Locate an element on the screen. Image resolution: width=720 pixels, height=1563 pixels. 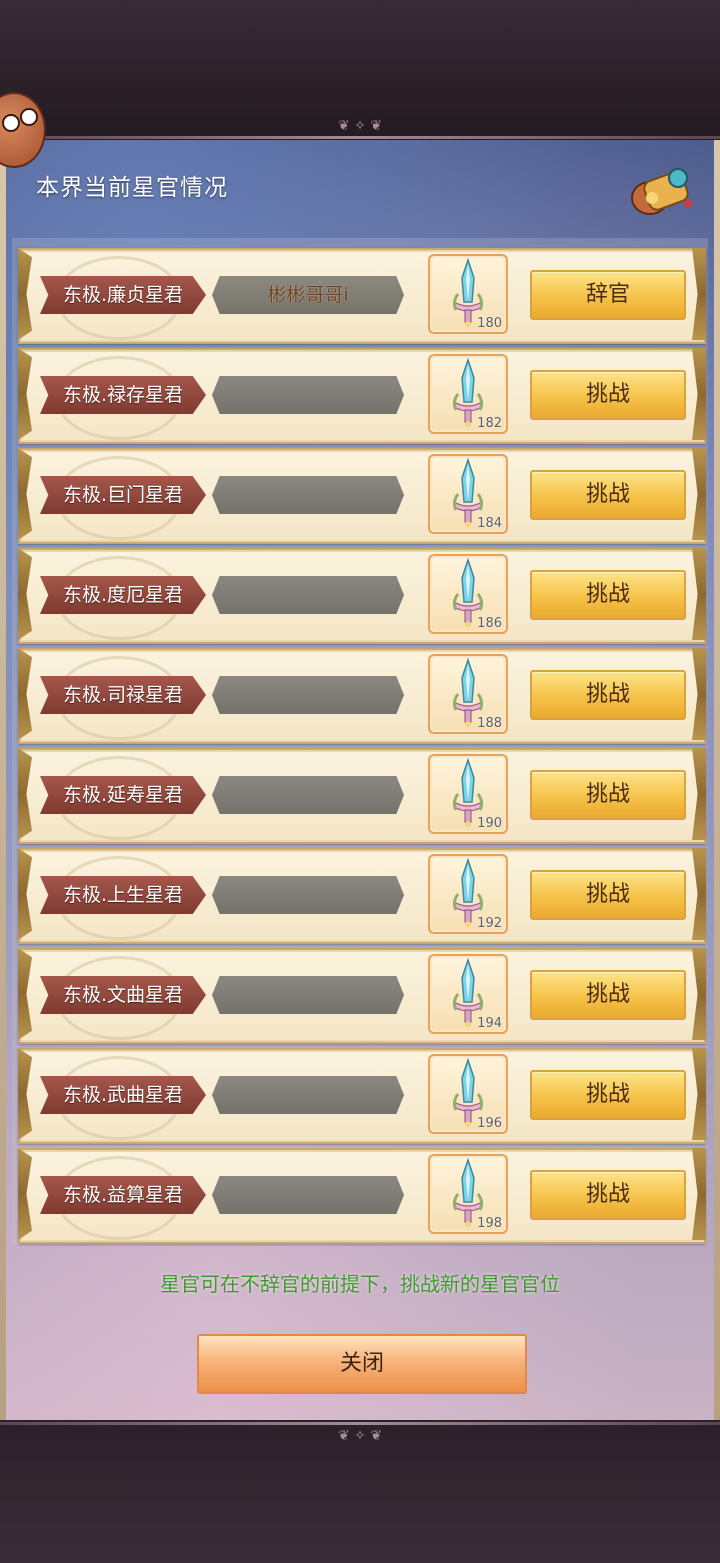
official-row: 东极.廉贞星君 彬彬哥哥i 180 辞官 is located at coordinates (362, 296).